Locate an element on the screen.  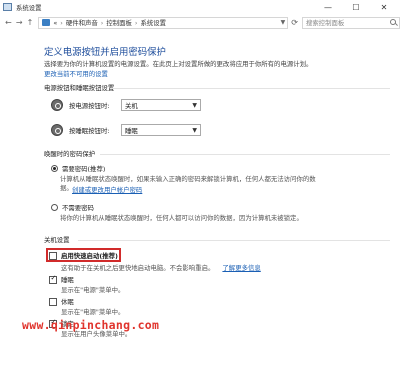
no-password-option: 不需要密码 is located at coordinates (72, 207).